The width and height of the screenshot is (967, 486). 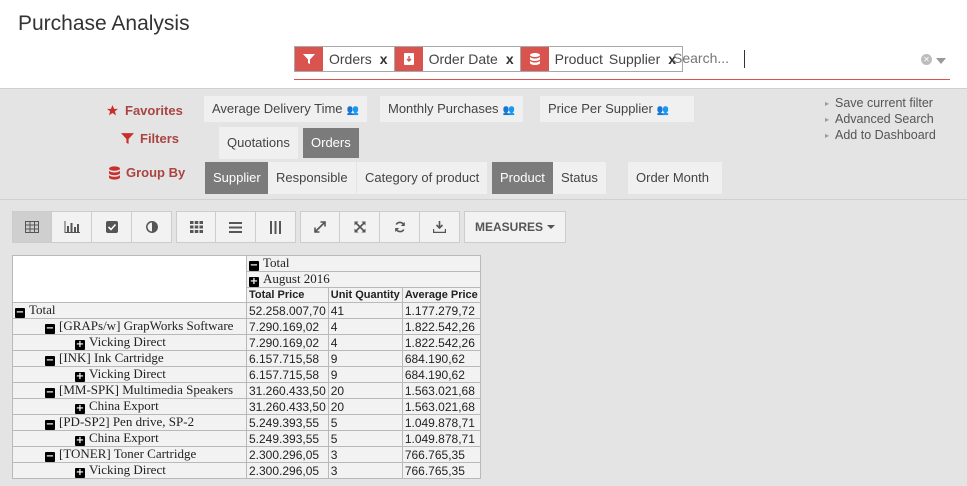 I want to click on row-layout-icon, so click(x=235, y=227).